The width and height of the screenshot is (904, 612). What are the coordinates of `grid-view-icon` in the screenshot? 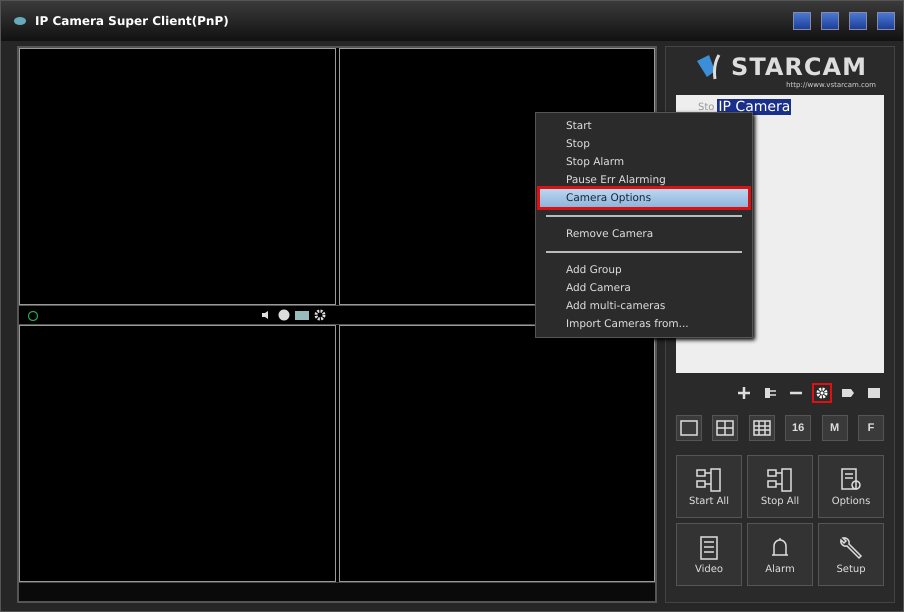 It's located at (761, 428).